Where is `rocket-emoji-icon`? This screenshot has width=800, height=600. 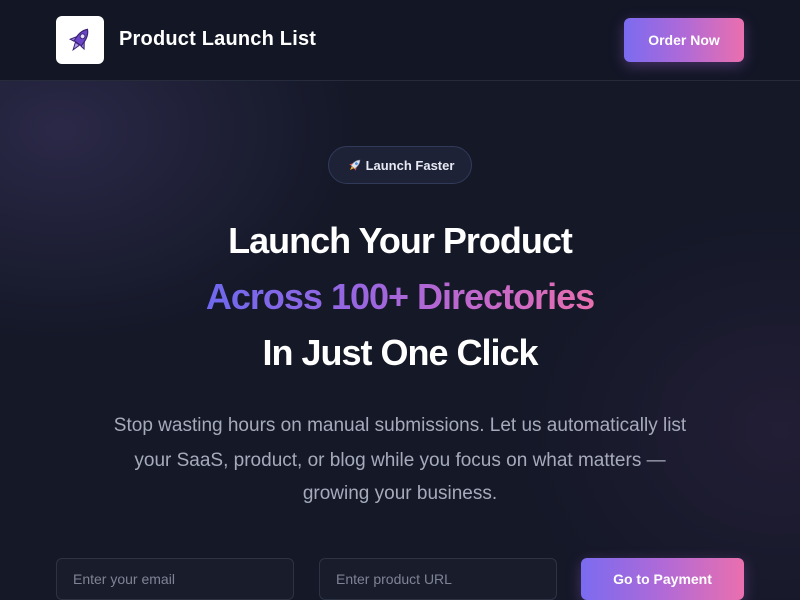 rocket-emoji-icon is located at coordinates (355, 165).